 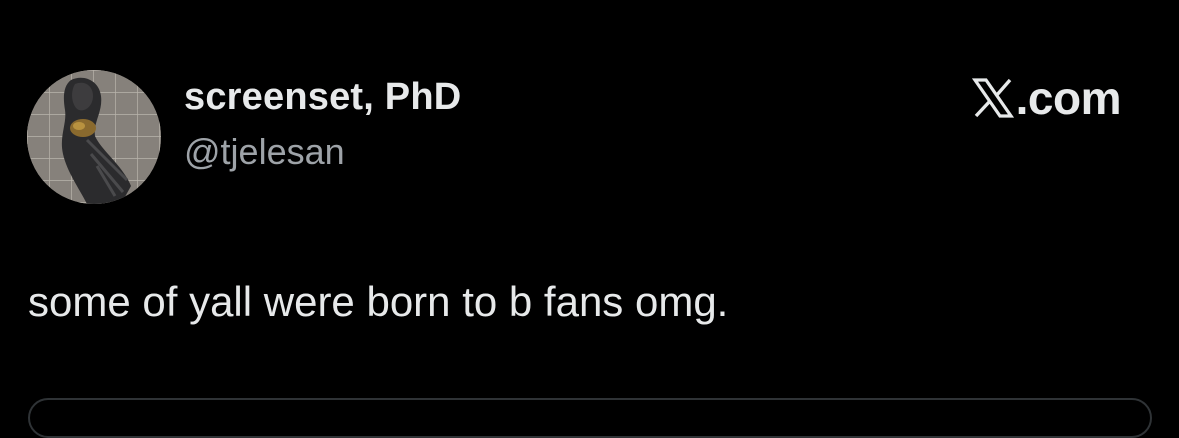 What do you see at coordinates (590, 418) in the screenshot?
I see `media-card-border` at bounding box center [590, 418].